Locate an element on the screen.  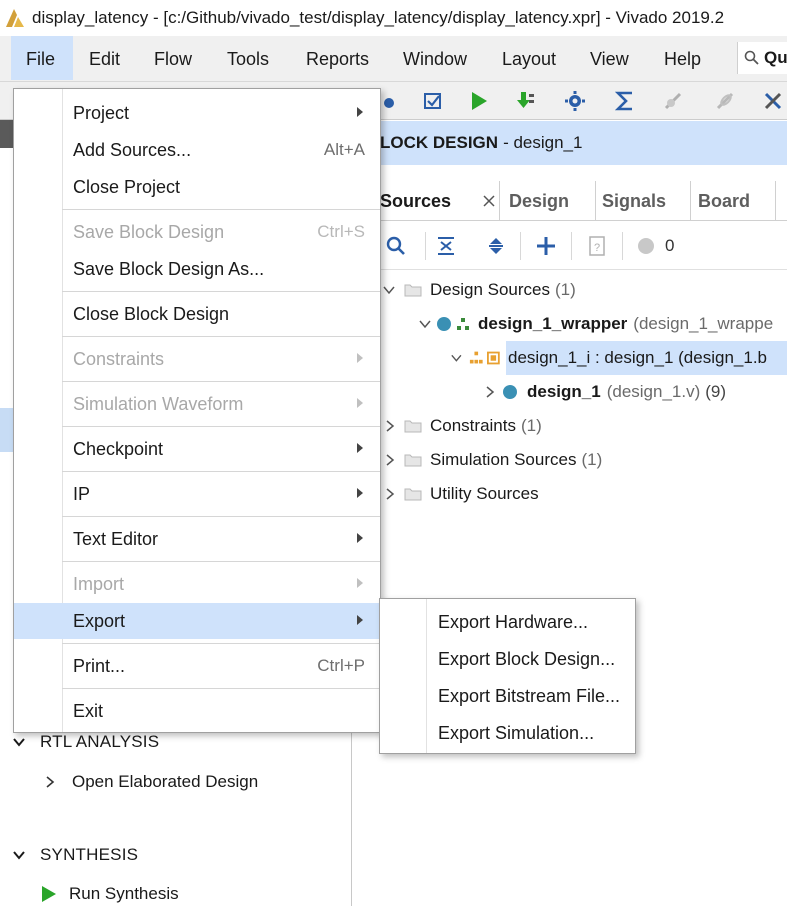
tree-constraints: Constraints (1) is located at coordinates (463, 426).